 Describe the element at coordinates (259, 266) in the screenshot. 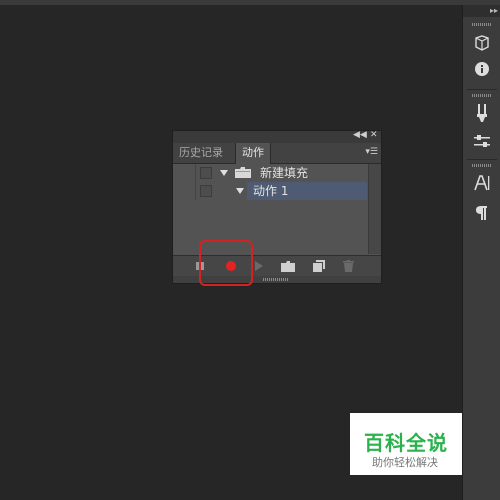

I see `play-icon` at that location.